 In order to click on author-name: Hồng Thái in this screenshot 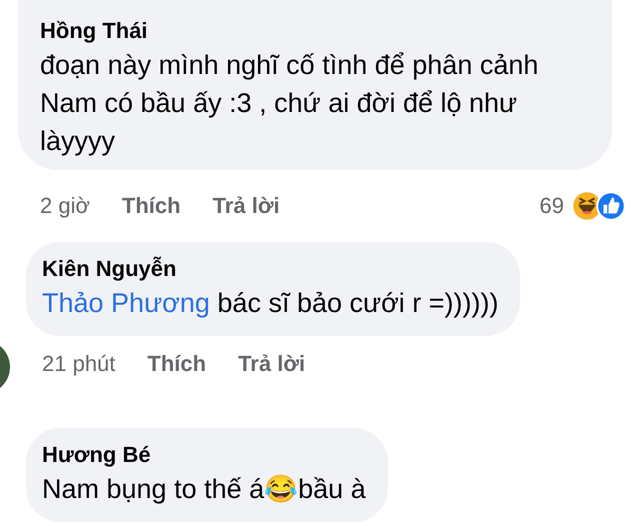, I will do `click(313, 31)`.